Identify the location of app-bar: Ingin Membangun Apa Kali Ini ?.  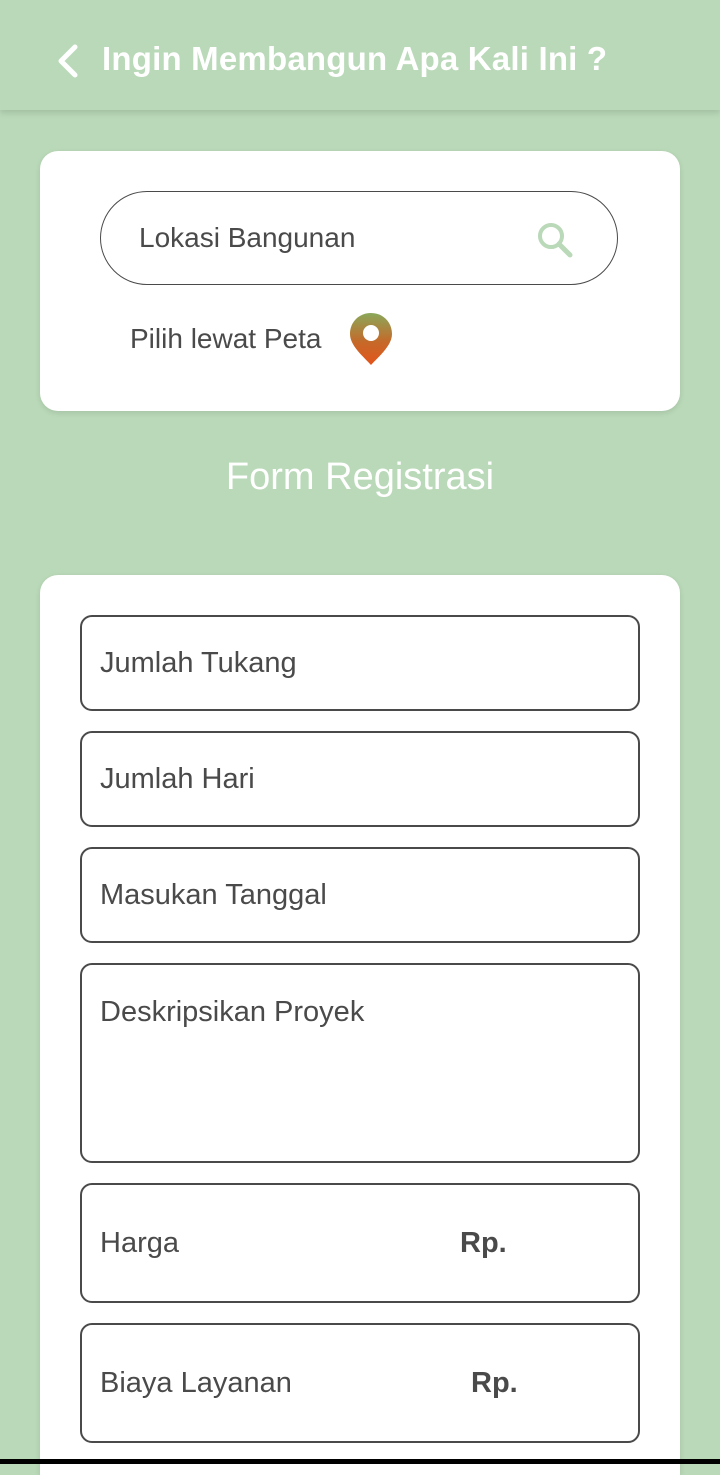
(360, 55).